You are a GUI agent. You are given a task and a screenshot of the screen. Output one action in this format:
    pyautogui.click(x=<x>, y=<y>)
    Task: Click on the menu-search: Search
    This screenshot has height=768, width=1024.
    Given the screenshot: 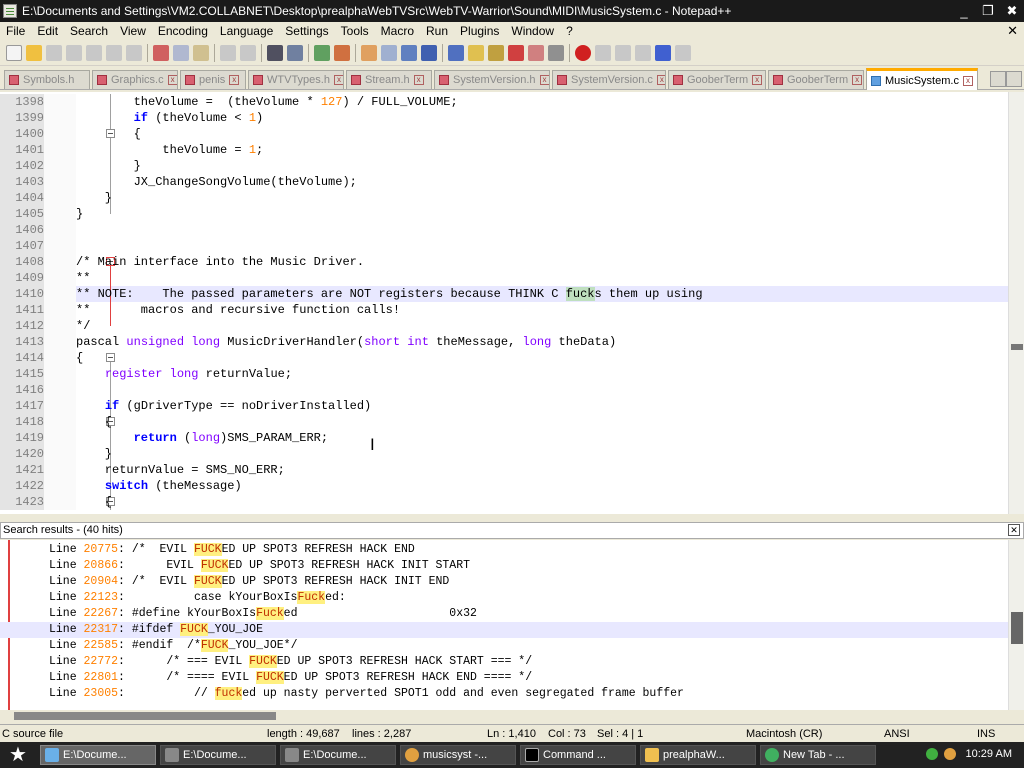 What is the action you would take?
    pyautogui.click(x=89, y=31)
    